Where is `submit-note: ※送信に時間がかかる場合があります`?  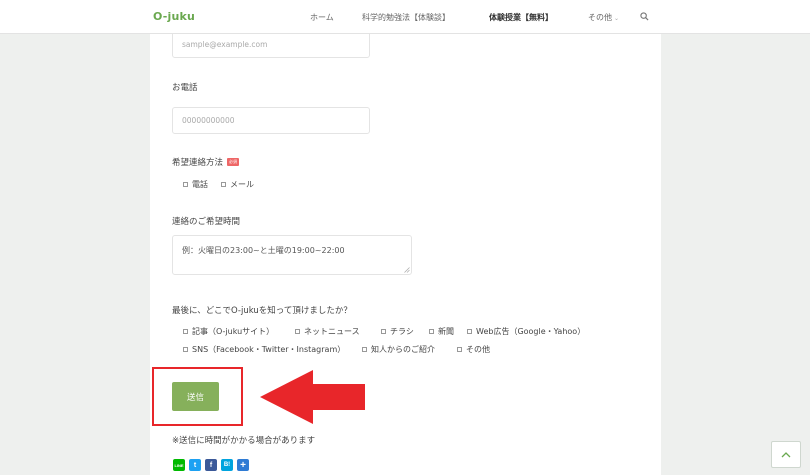 submit-note: ※送信に時間がかかる場合があります is located at coordinates (244, 441).